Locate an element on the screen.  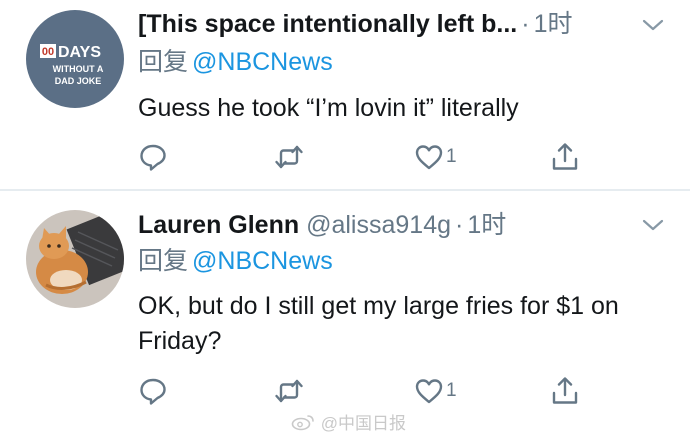
svg-text: 00 is located at coordinates (48, 52).